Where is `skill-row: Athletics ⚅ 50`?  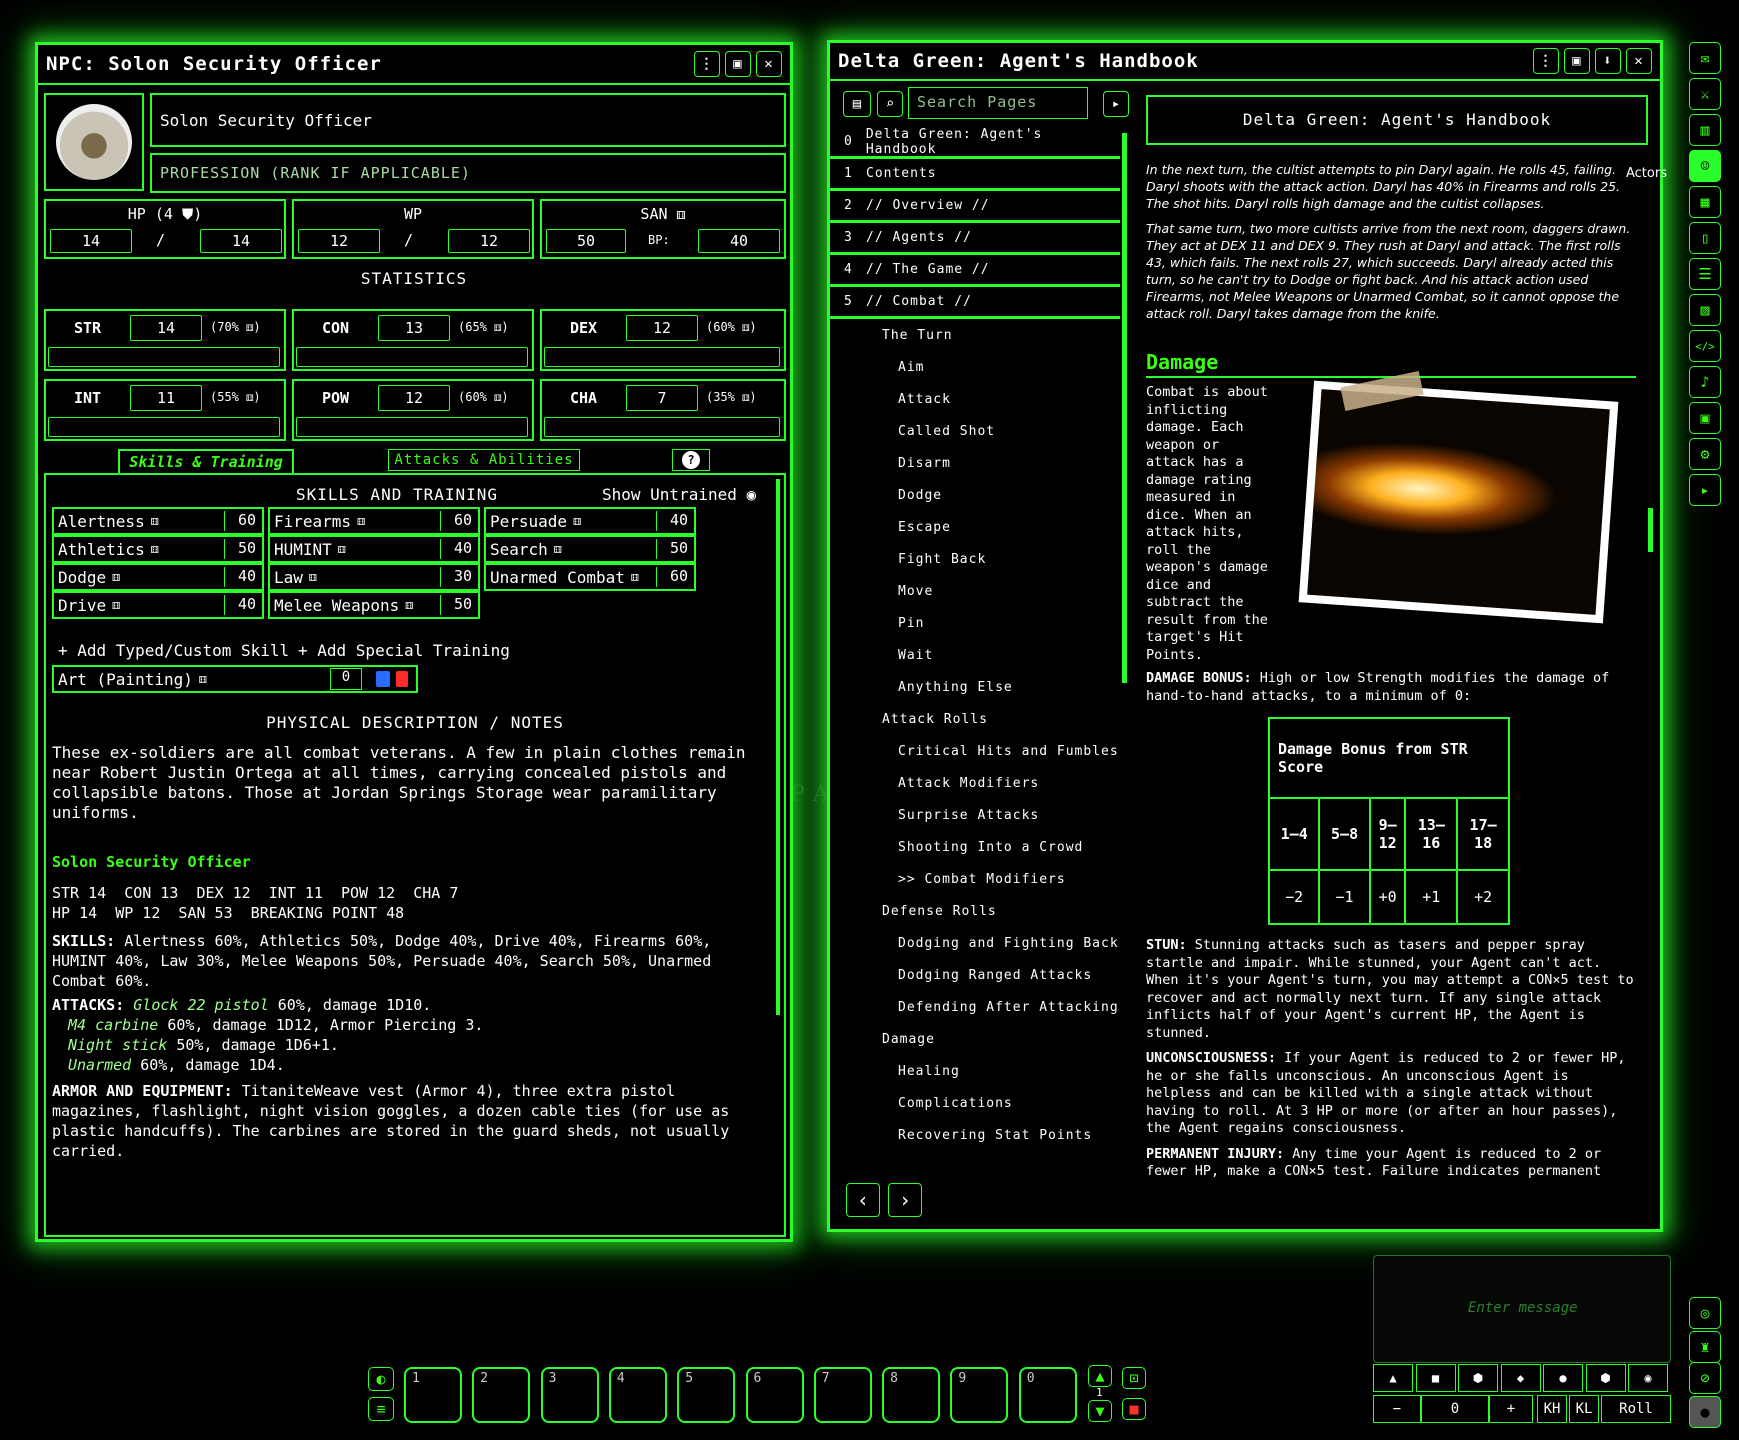
skill-row: Athletics ⚅ 50 is located at coordinates (158, 549).